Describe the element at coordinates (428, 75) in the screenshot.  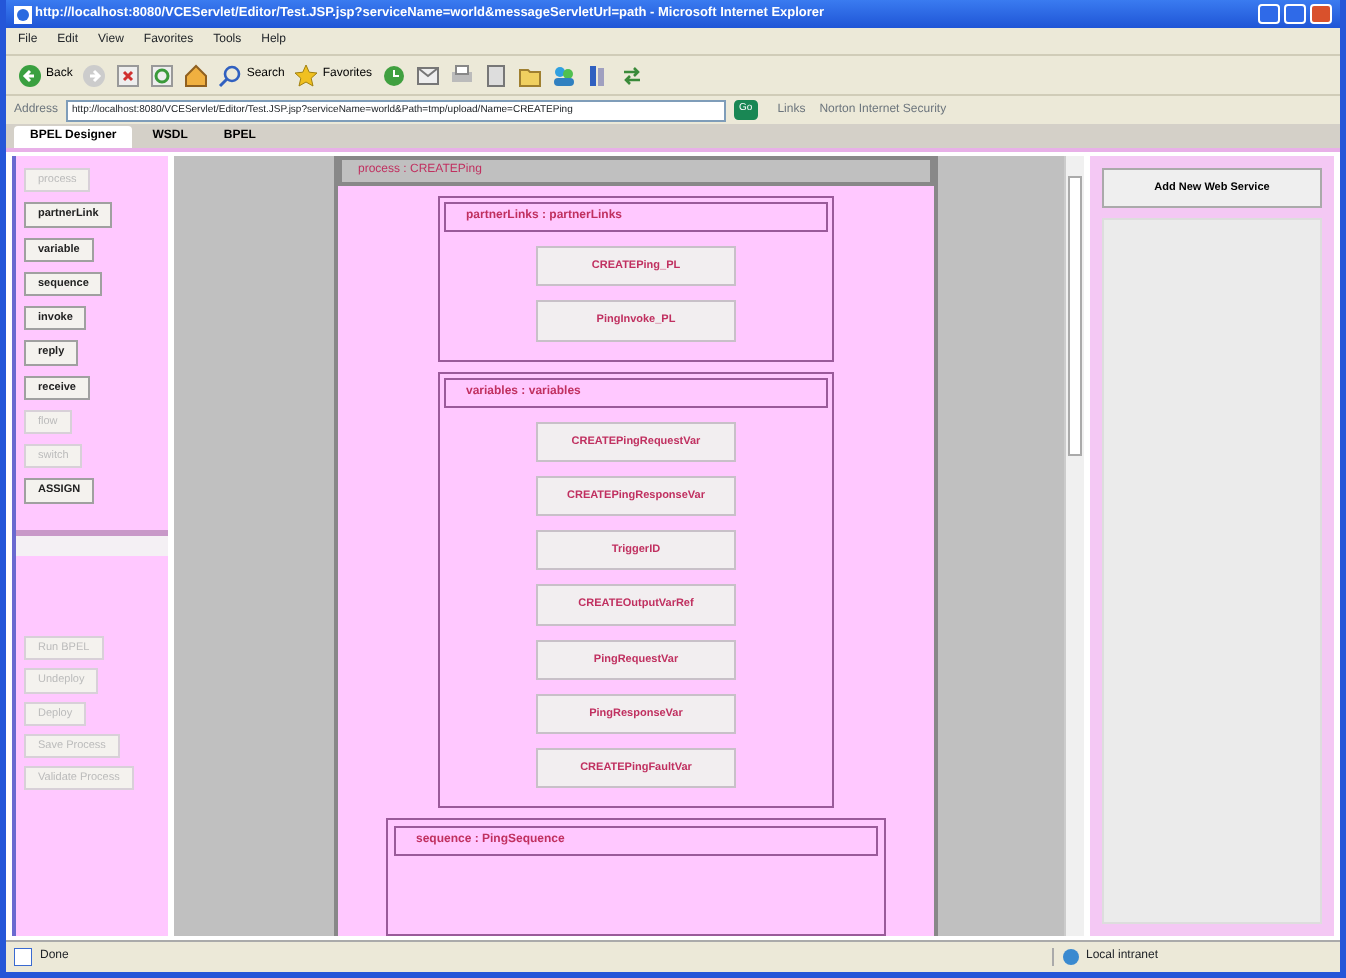
I see `envelope-icon` at that location.